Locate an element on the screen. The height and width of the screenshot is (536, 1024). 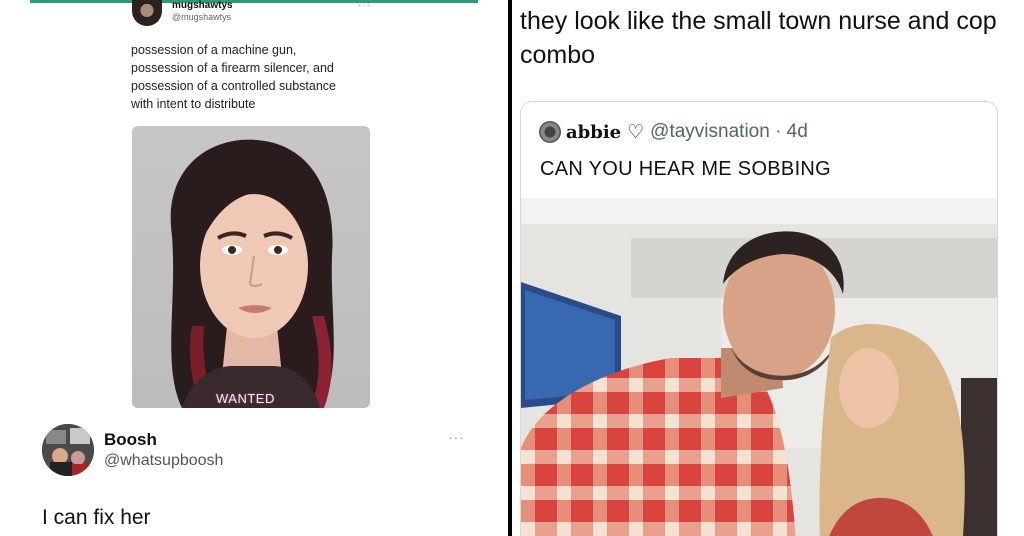
quoted-body-line: possession of a controlled substance is located at coordinates (233, 86).